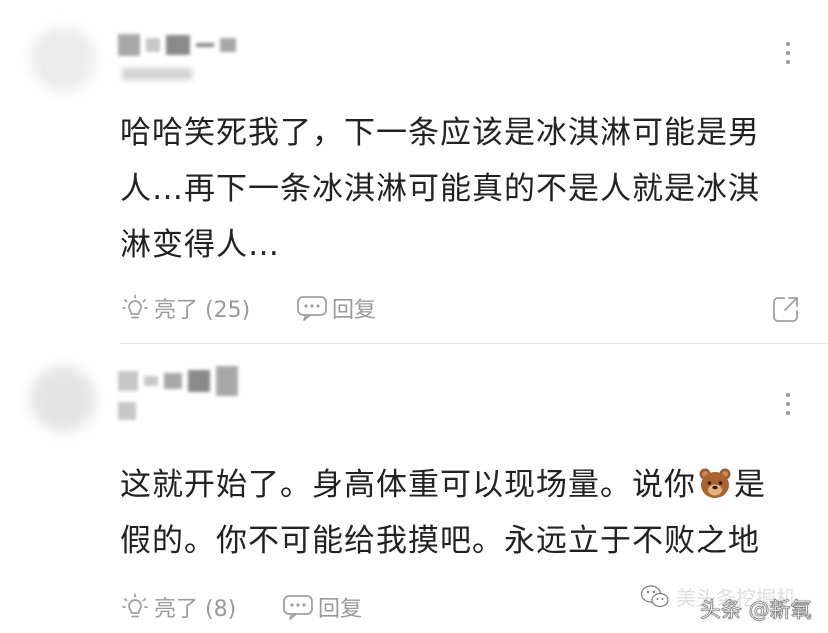 The image size is (828, 633). I want to click on comment-actions: 亮了 (8) 回复, so click(241, 607).